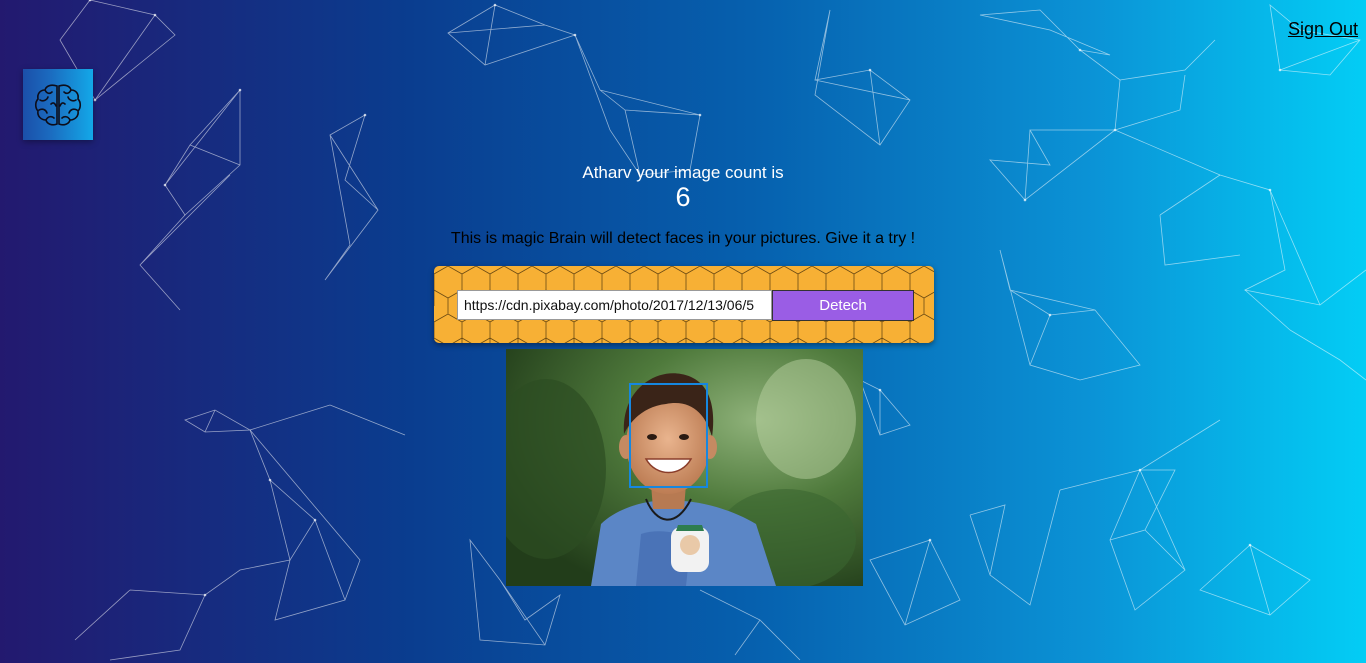 The width and height of the screenshot is (1366, 663). I want to click on image-url-input, so click(614, 305).